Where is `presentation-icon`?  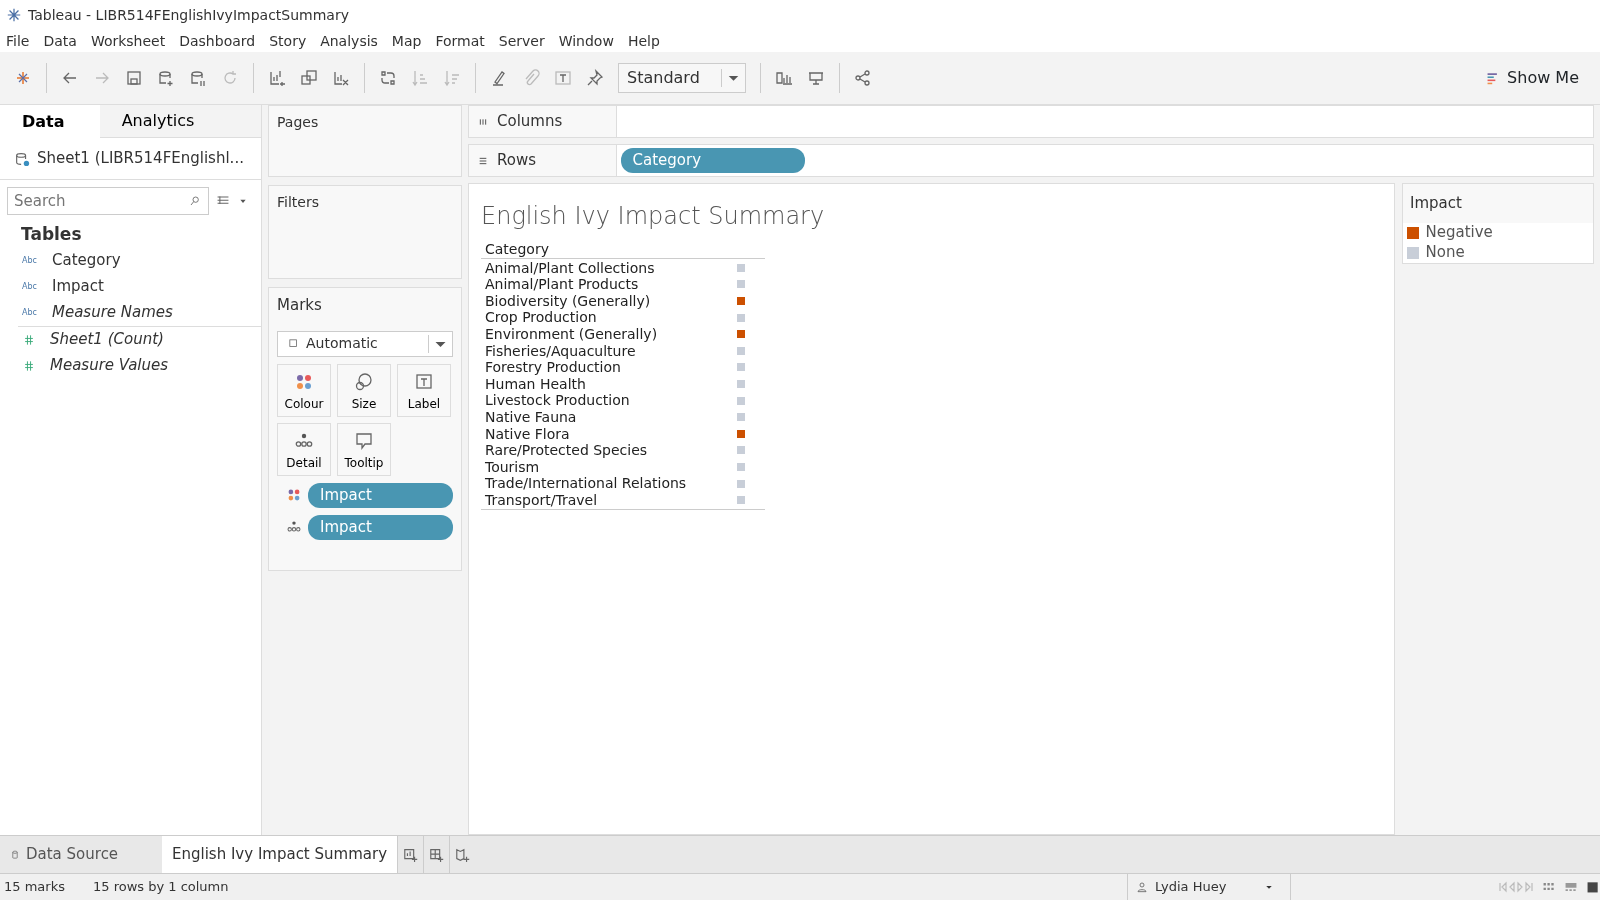
presentation-icon is located at coordinates (816, 78).